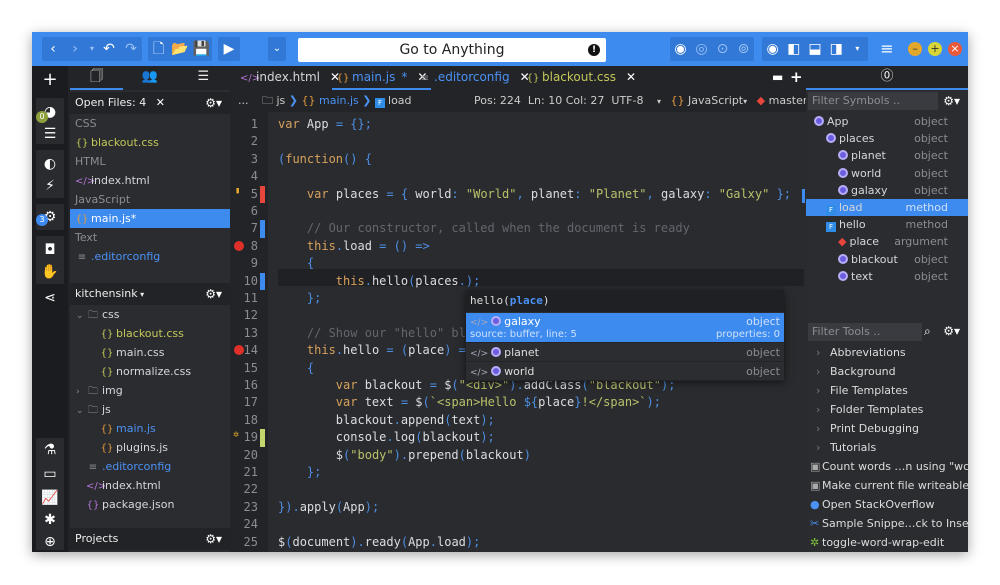 The image size is (1000, 585). Describe the element at coordinates (354, 246) in the screenshot. I see `code-line: this.load = () =>` at that location.